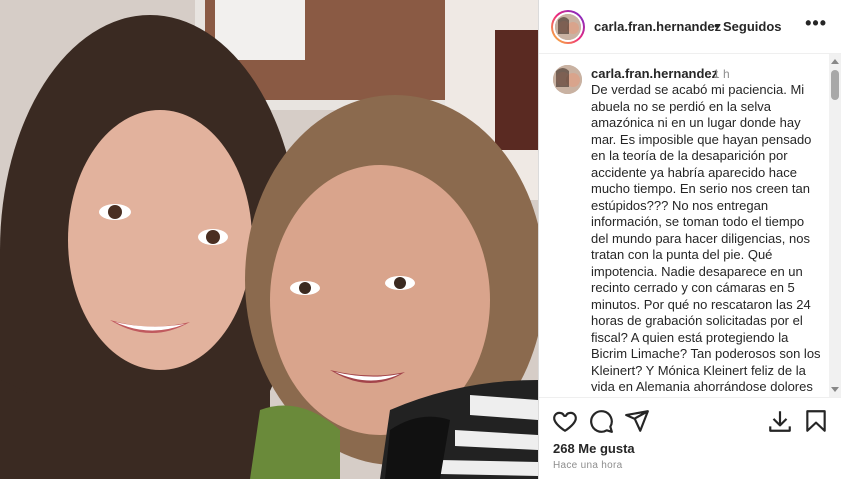 This screenshot has width=841, height=480. What do you see at coordinates (594, 448) in the screenshot?
I see `likes-count: 268 Me gusta` at bounding box center [594, 448].